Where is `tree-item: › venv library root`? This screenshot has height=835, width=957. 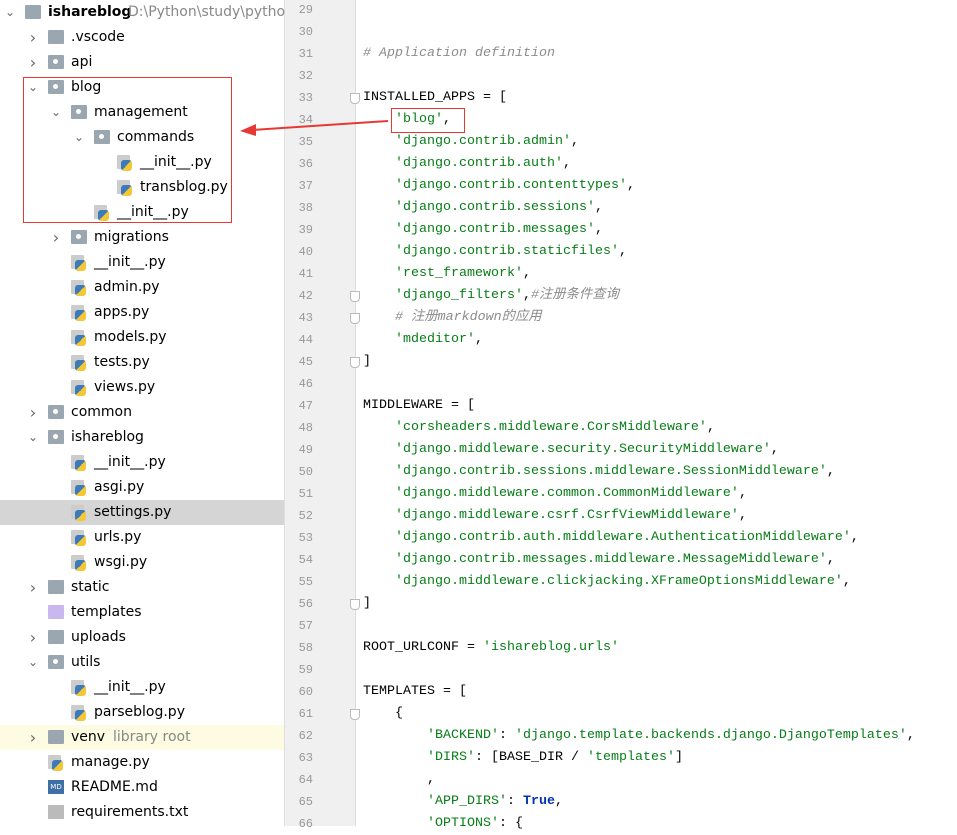 tree-item: › venv library root is located at coordinates (142, 737).